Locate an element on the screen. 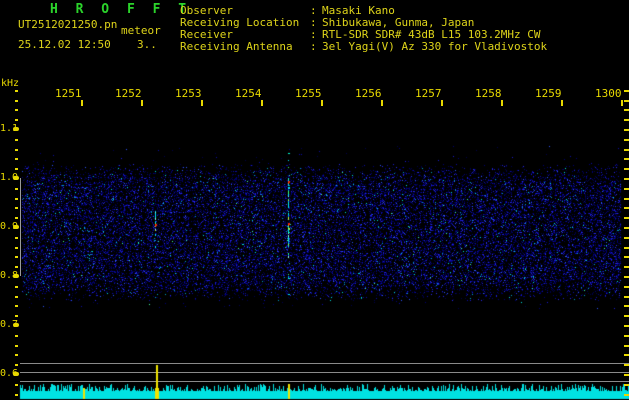 This screenshot has width=629, height=400. time-axis-label: 1256 is located at coordinates (368, 93).